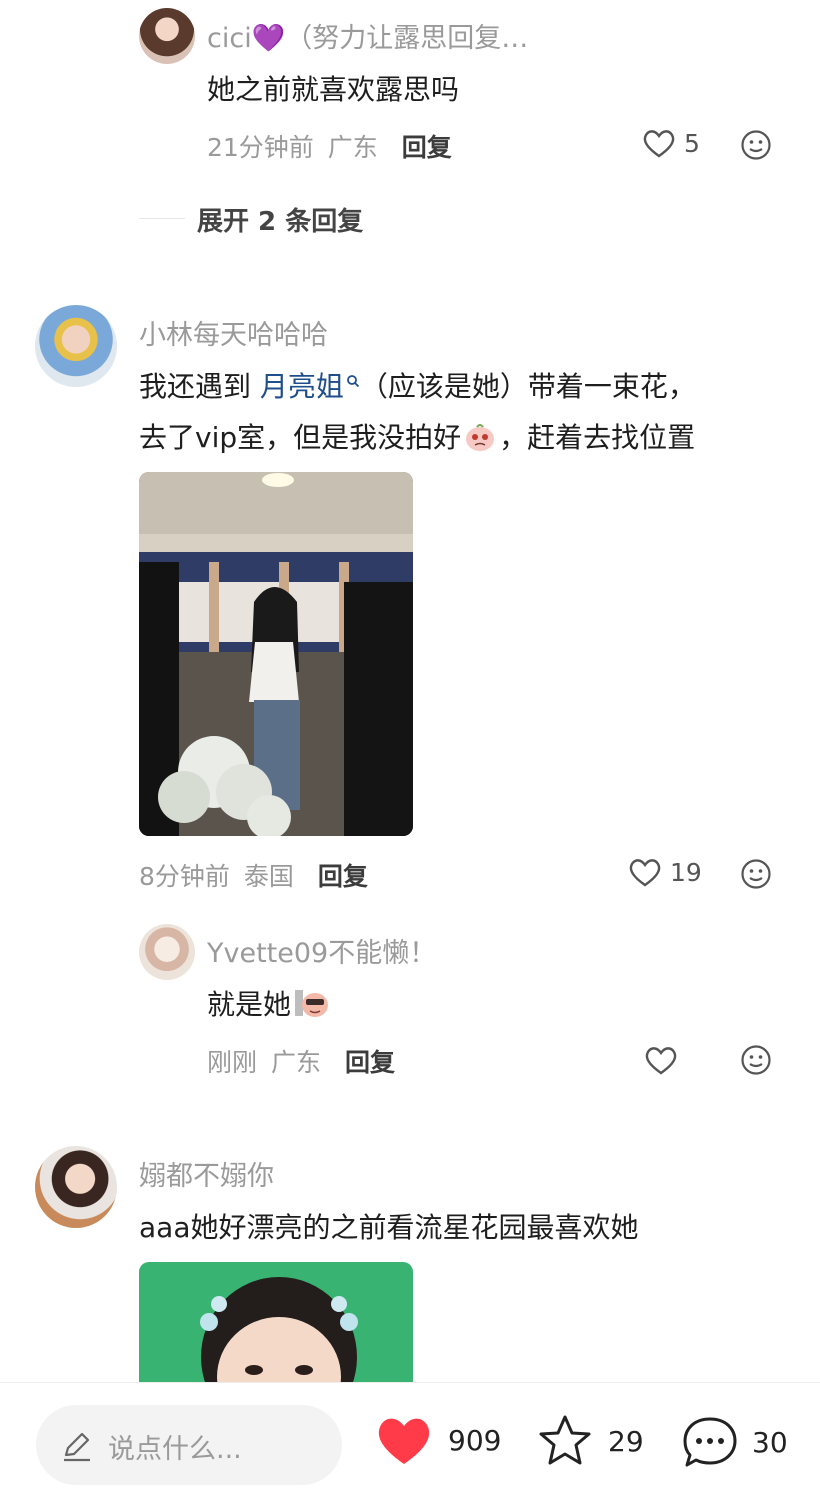 The image size is (820, 1493). What do you see at coordinates (527, 386) in the screenshot?
I see `comment-text-segment: （应该是她）带着一束花，` at bounding box center [527, 386].